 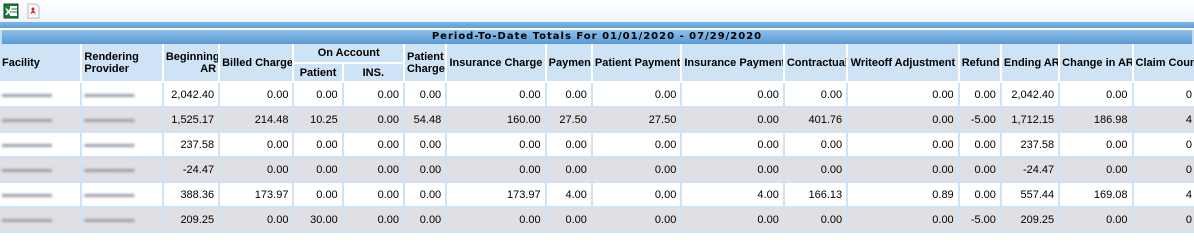 I want to click on ending-ar-cell: 2,042.40, so click(x=1031, y=95).